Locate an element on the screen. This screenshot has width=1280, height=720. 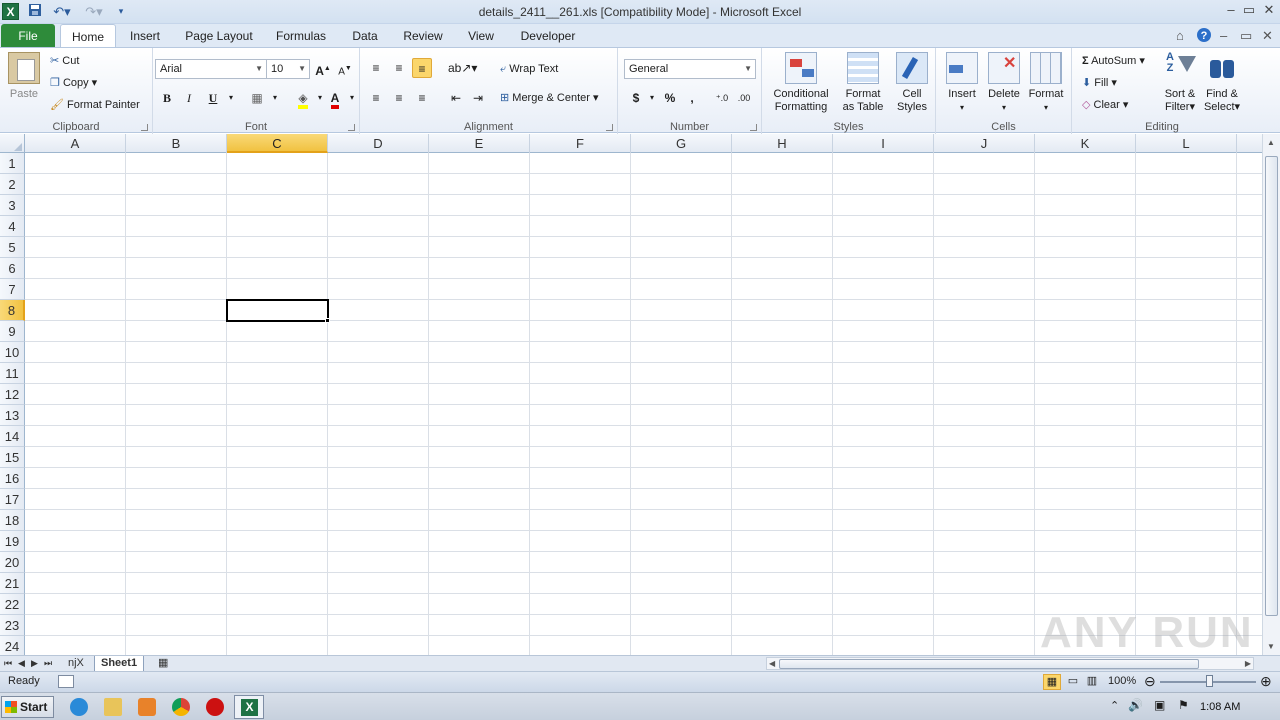
row-header: 12 is located at coordinates (12, 394).